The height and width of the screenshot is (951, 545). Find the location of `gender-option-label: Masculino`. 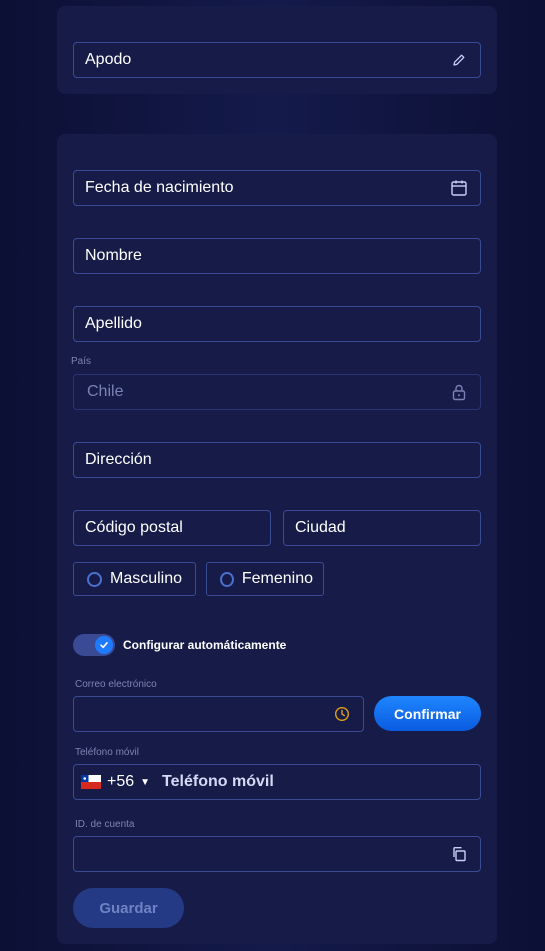

gender-option-label: Masculino is located at coordinates (146, 578).